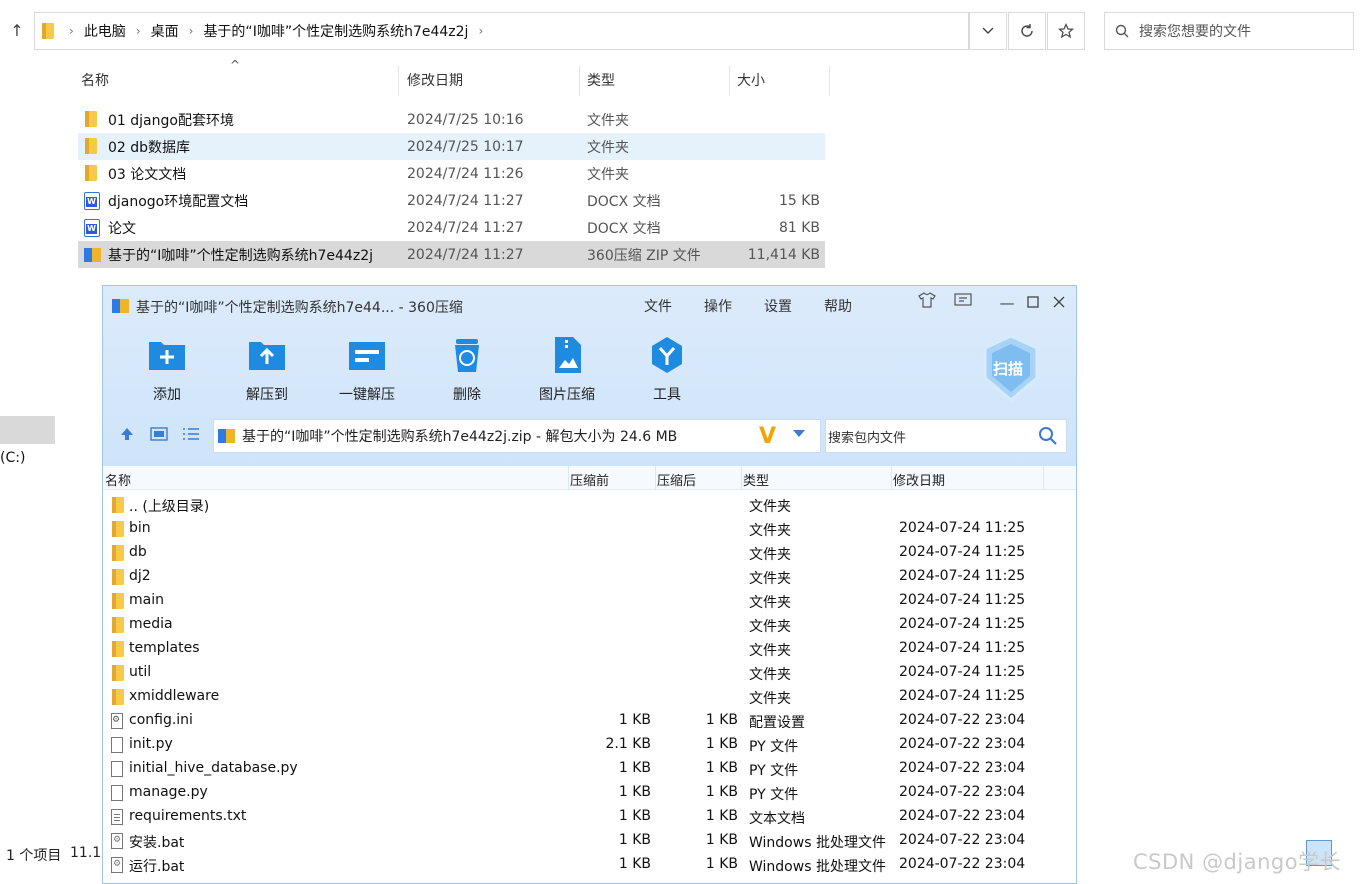 The width and height of the screenshot is (1370, 884). What do you see at coordinates (962, 864) in the screenshot?
I see `archive-item-date: 2024-07-22 23:04` at bounding box center [962, 864].